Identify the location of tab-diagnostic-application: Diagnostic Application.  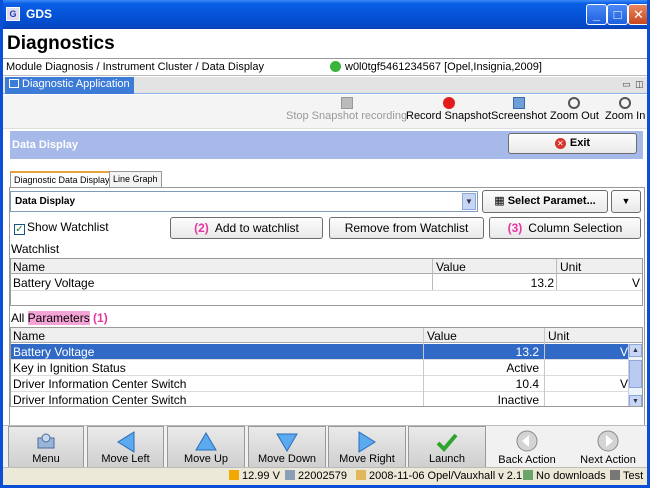
(69, 85).